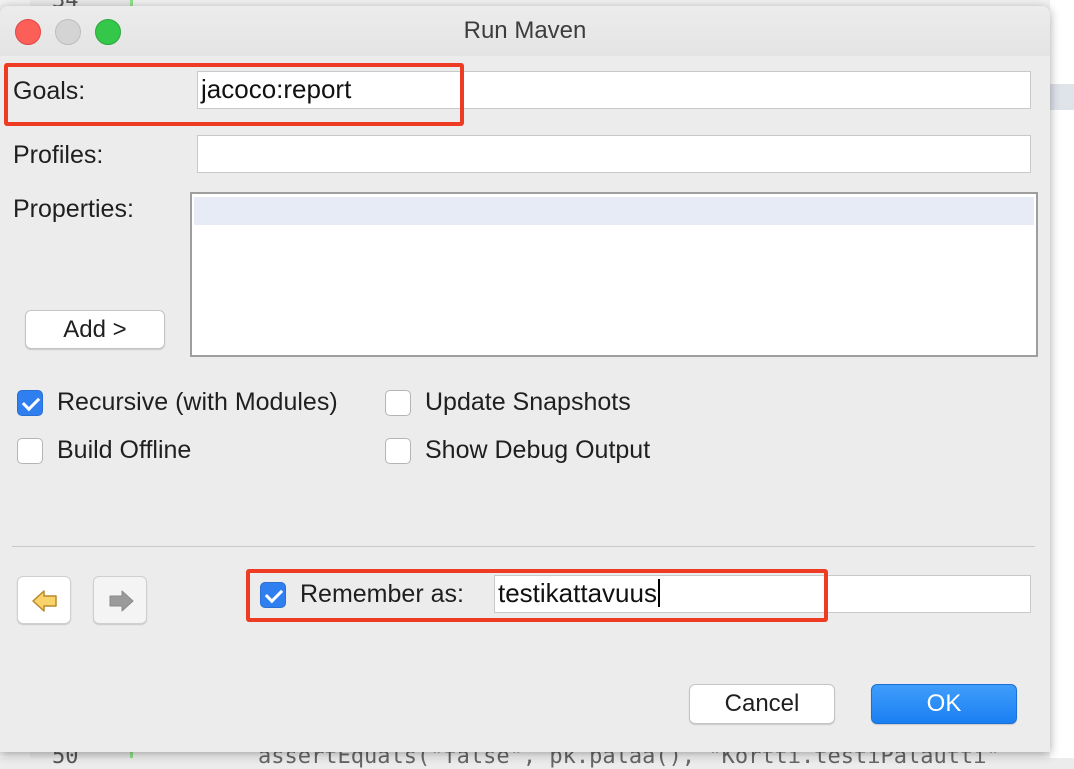 This screenshot has height=769, width=1074. I want to click on window-title: Run Maven, so click(525, 30).